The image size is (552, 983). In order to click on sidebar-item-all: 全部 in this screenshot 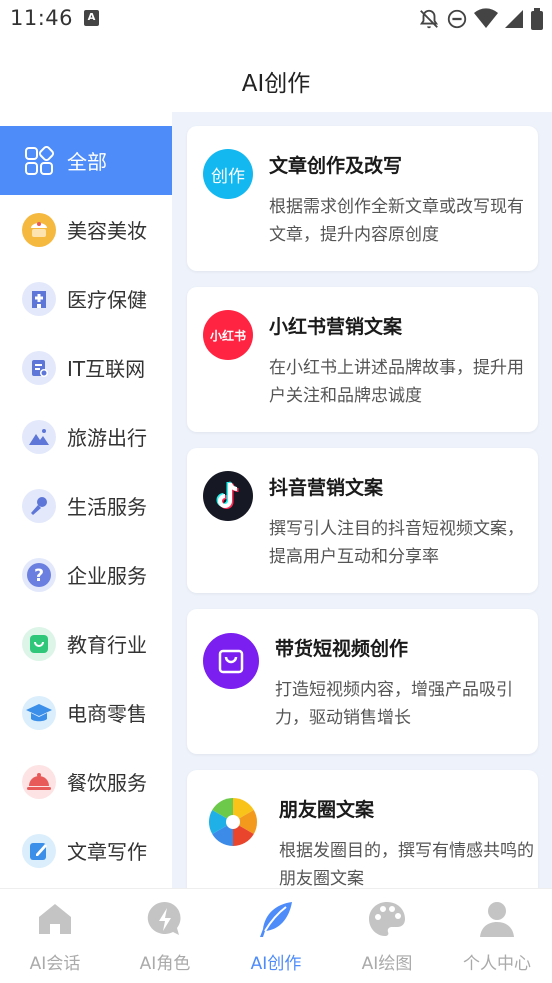, I will do `click(86, 160)`.